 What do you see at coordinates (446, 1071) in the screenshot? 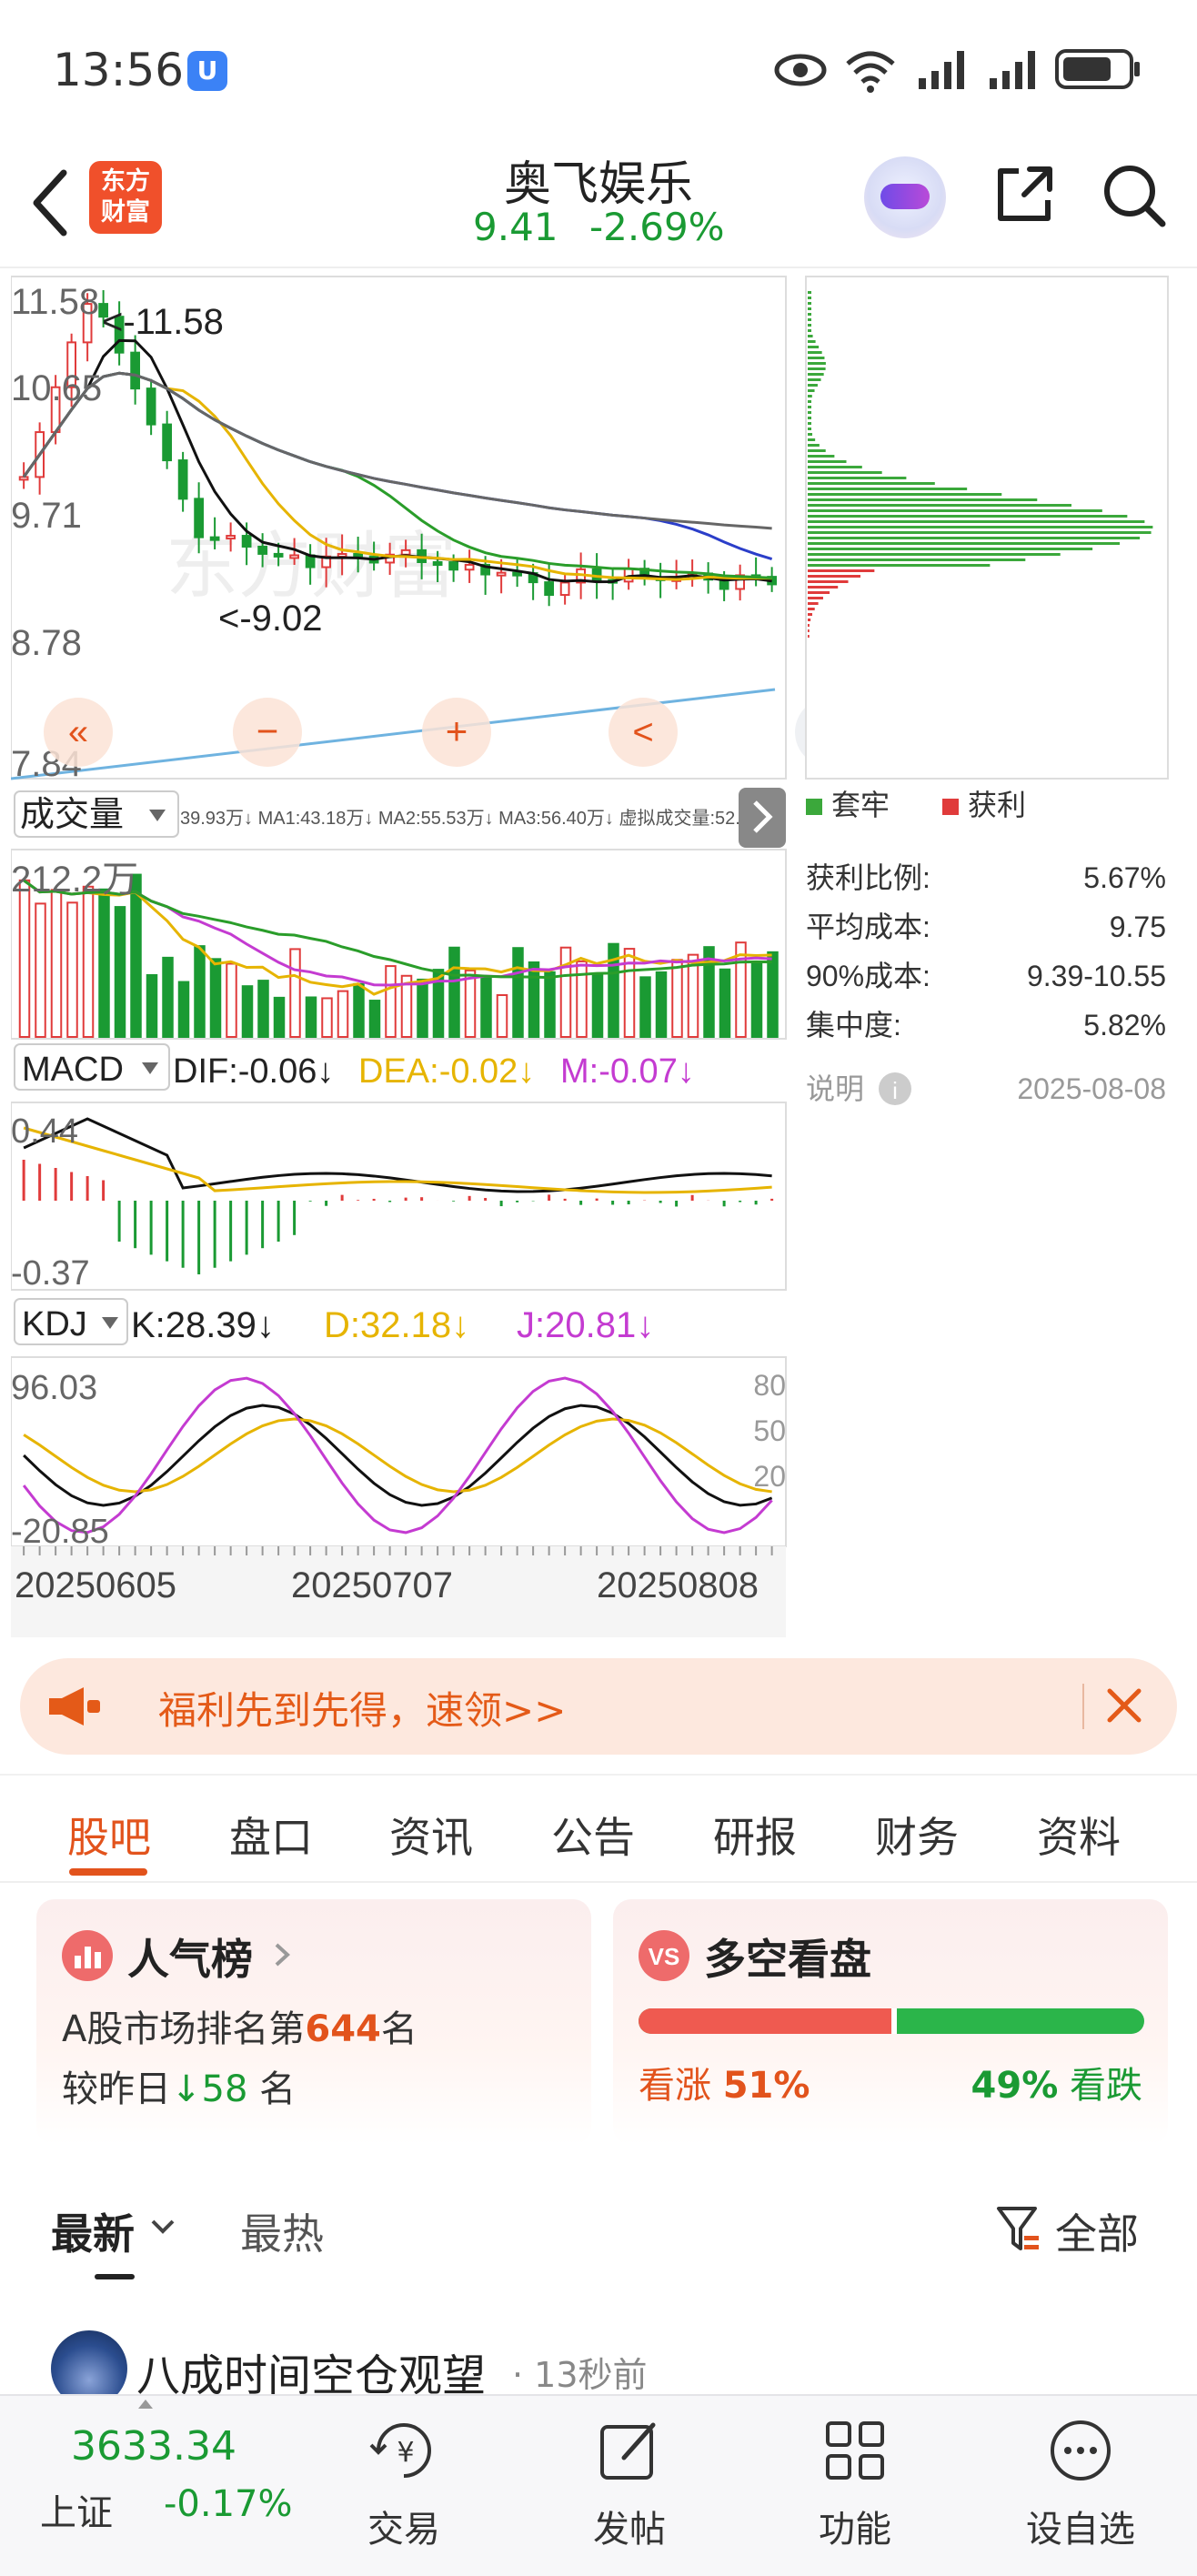
I see `macd-dea: DEA:-0.02↓` at bounding box center [446, 1071].